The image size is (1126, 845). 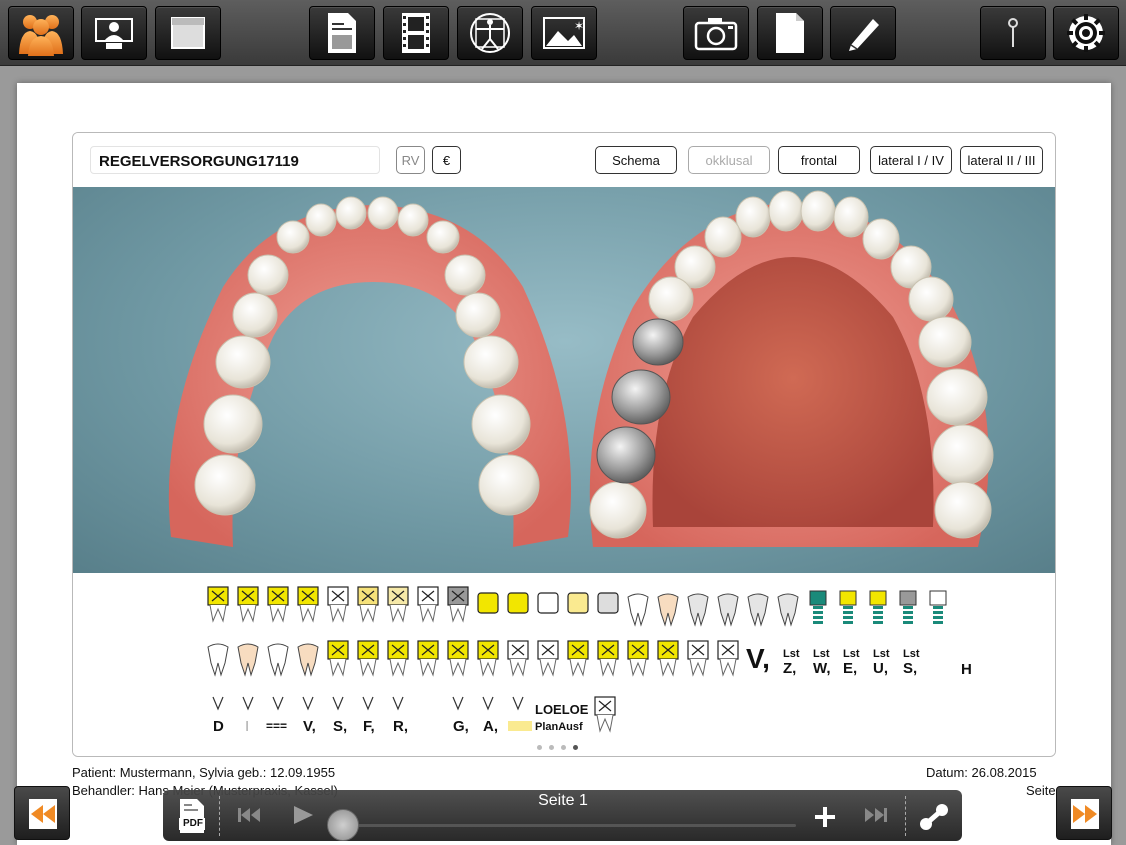 What do you see at coordinates (575, 747) in the screenshot?
I see `page-dot-active` at bounding box center [575, 747].